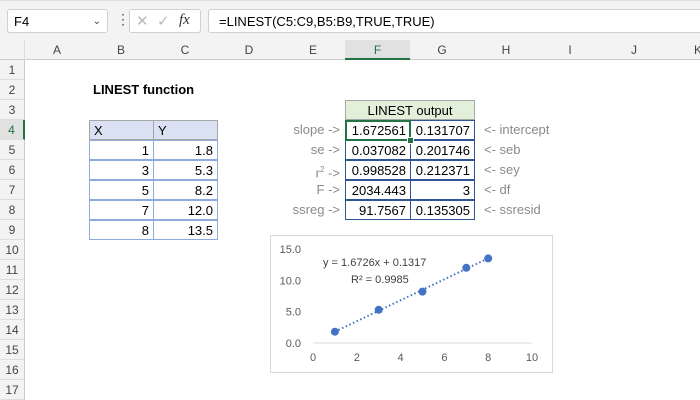 The width and height of the screenshot is (700, 400). I want to click on column-header-K: K, so click(683, 50).